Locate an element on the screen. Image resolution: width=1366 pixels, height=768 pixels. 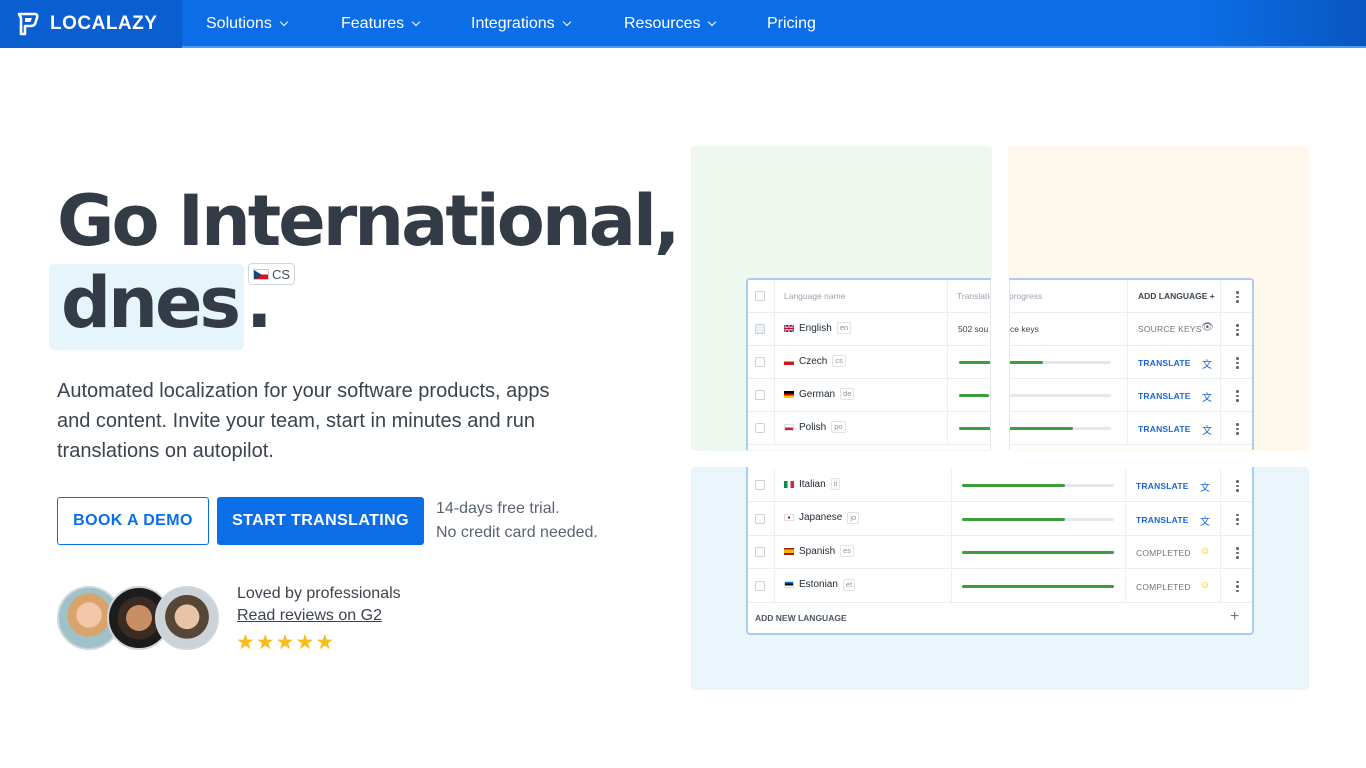
table-row: Japanese jo TRANSLATE 文 is located at coordinates (1000, 519).